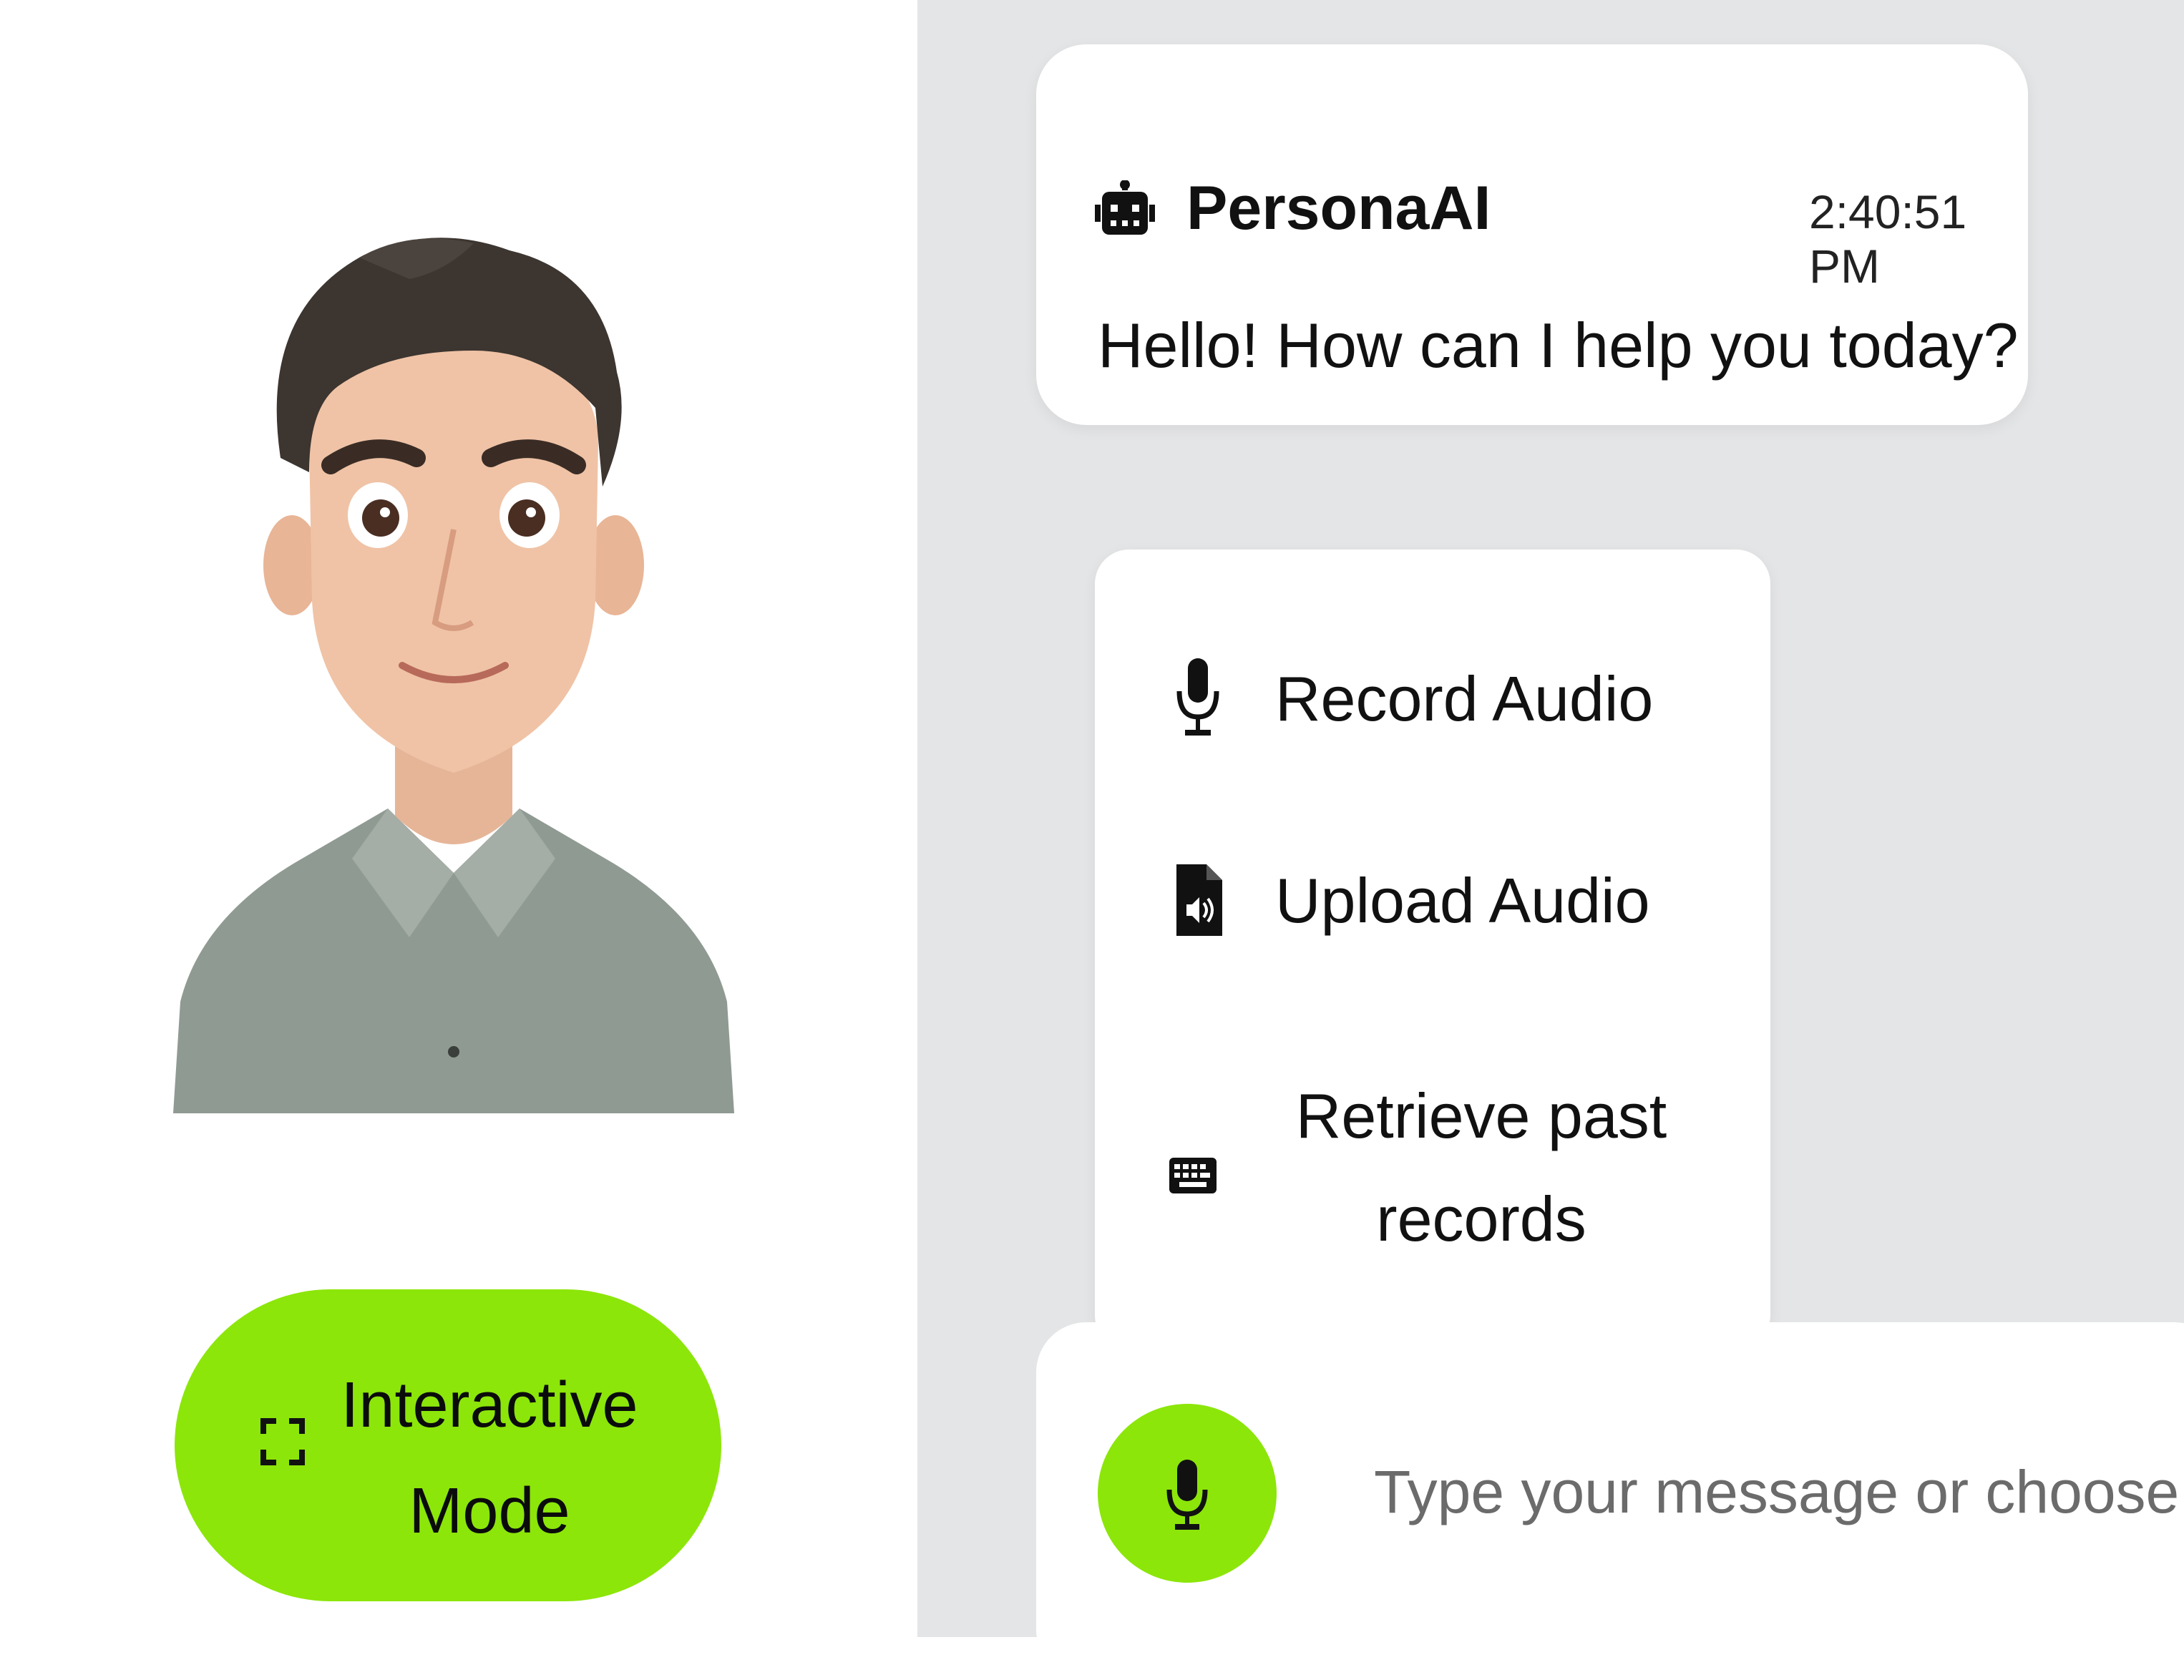 This screenshot has width=2184, height=1680. Describe the element at coordinates (1888, 239) in the screenshot. I see `message-timestamp: 2:40:51 PM` at that location.